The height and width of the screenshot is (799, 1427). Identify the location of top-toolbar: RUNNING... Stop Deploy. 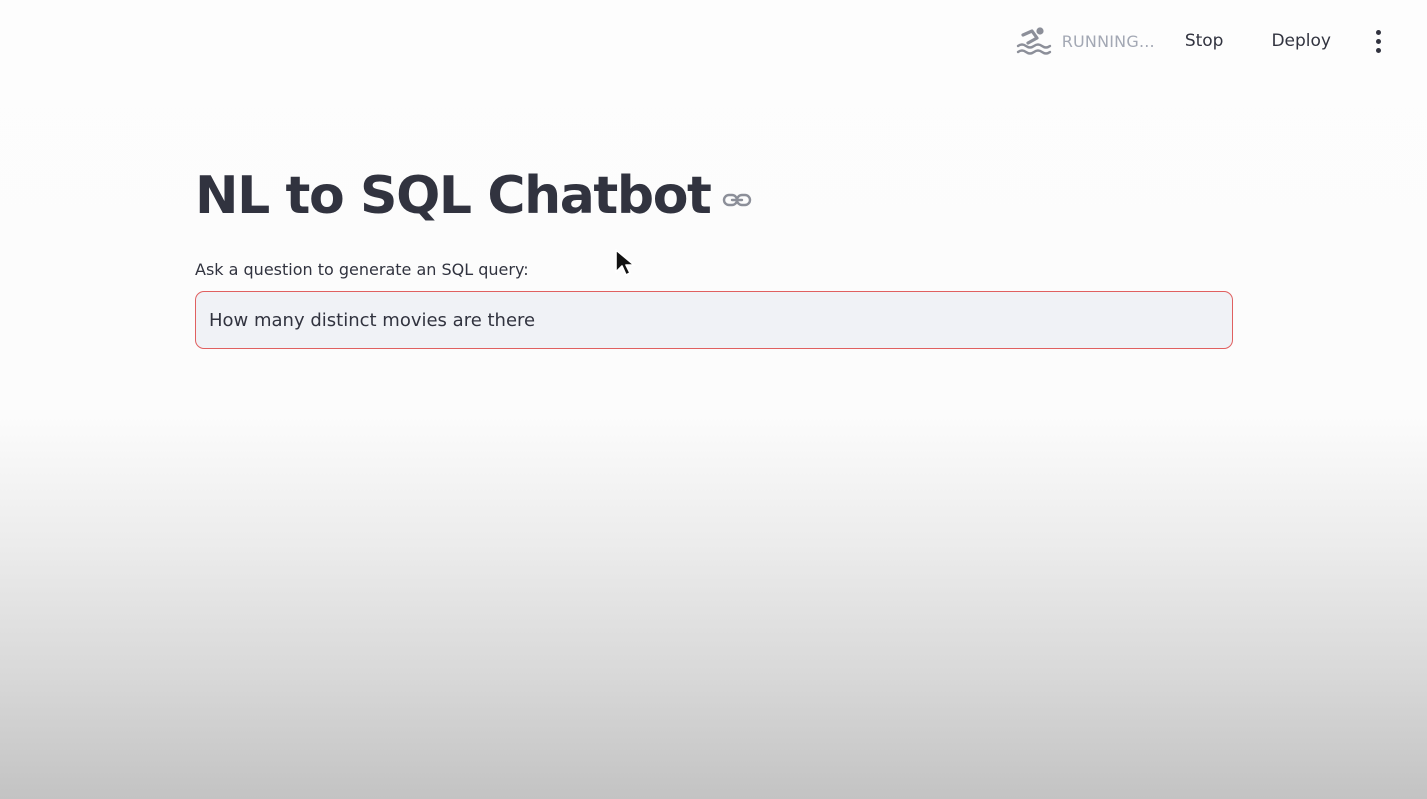
(1221, 41).